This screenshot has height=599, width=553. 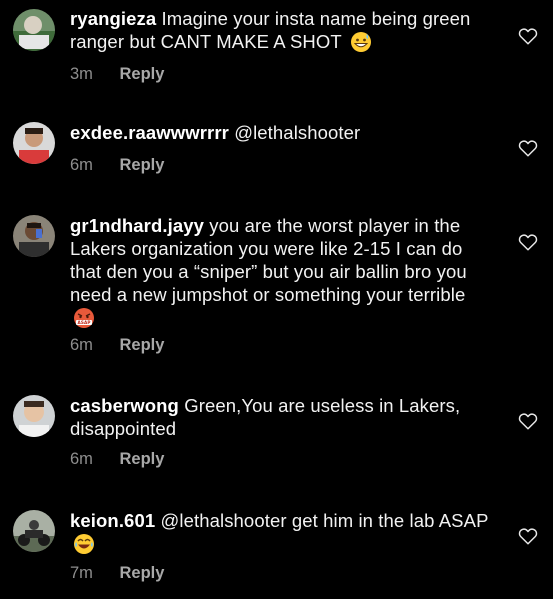 I want to click on comment-username: keion.601, so click(x=112, y=520).